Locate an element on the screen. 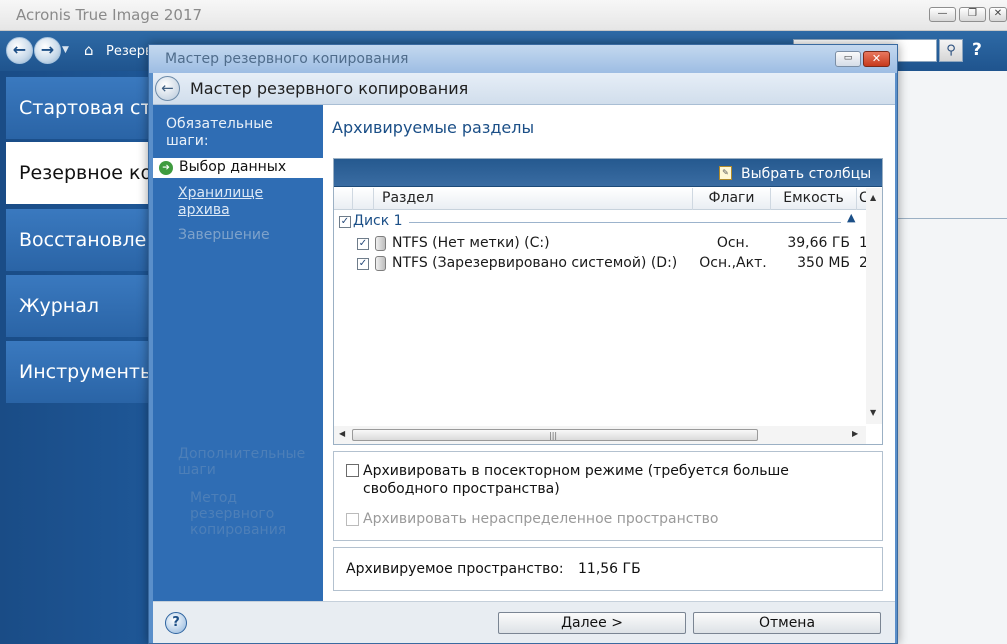 This screenshot has width=1007, height=644. scrollbar-thumb: ||| is located at coordinates (555, 435).